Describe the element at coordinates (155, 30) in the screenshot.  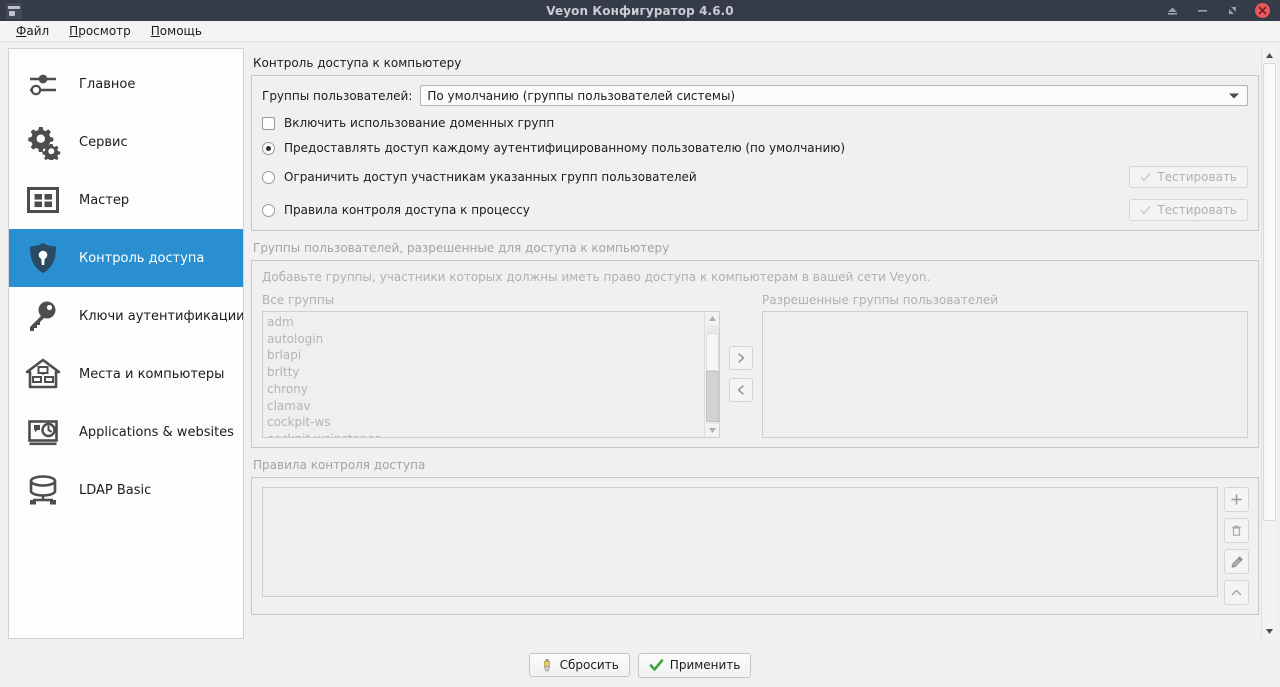
I see `menu-help-accel: П` at that location.